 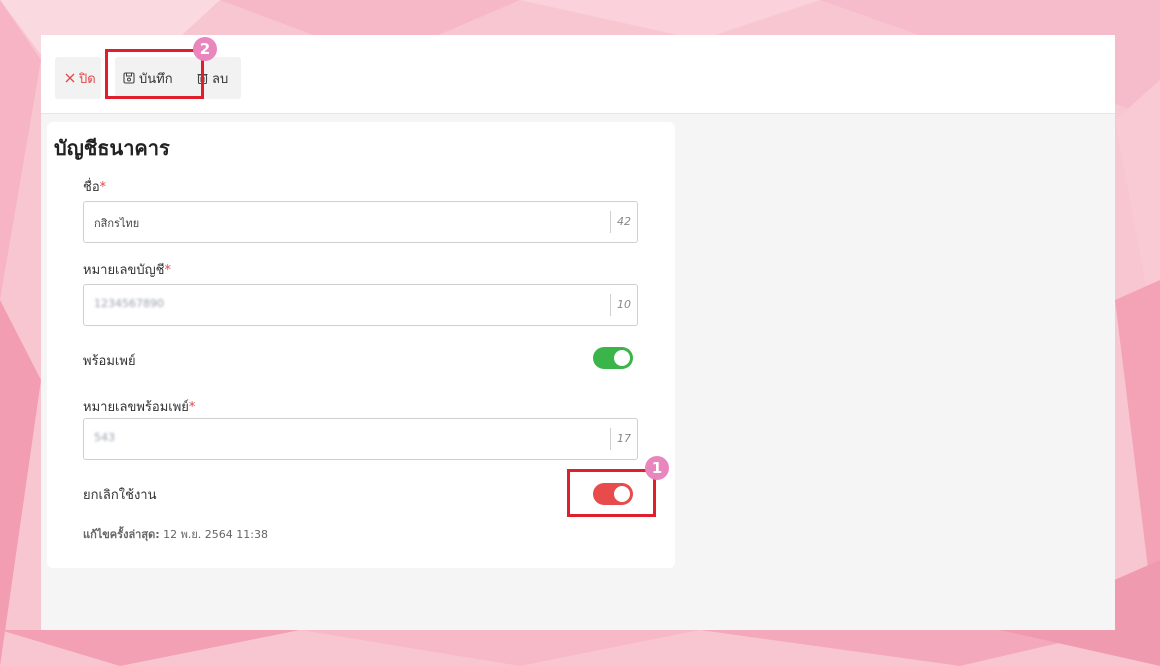 What do you see at coordinates (154, 74) in the screenshot?
I see `highlight-save-button` at bounding box center [154, 74].